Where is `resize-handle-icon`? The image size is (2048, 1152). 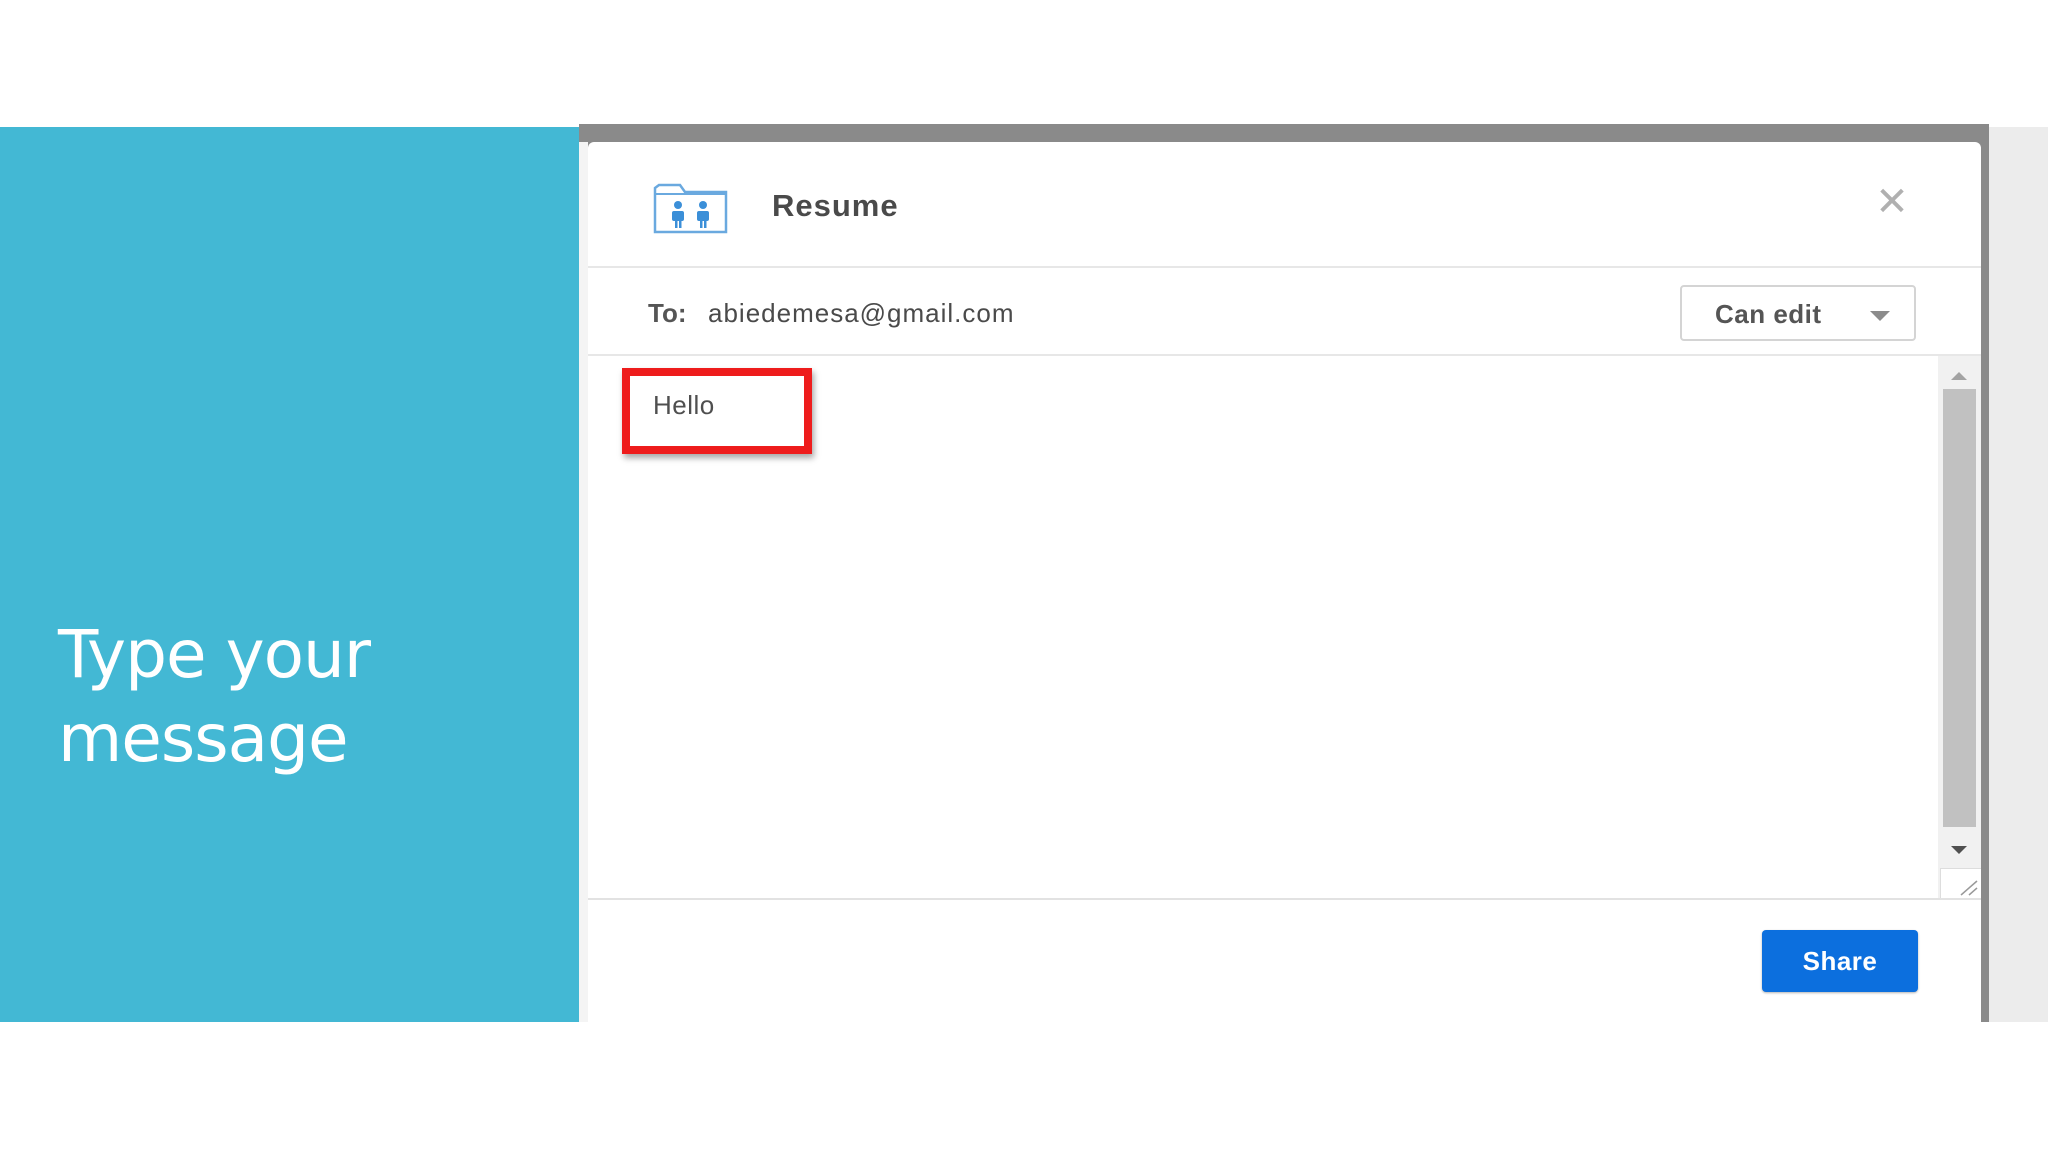
resize-handle-icon is located at coordinates (1960, 883).